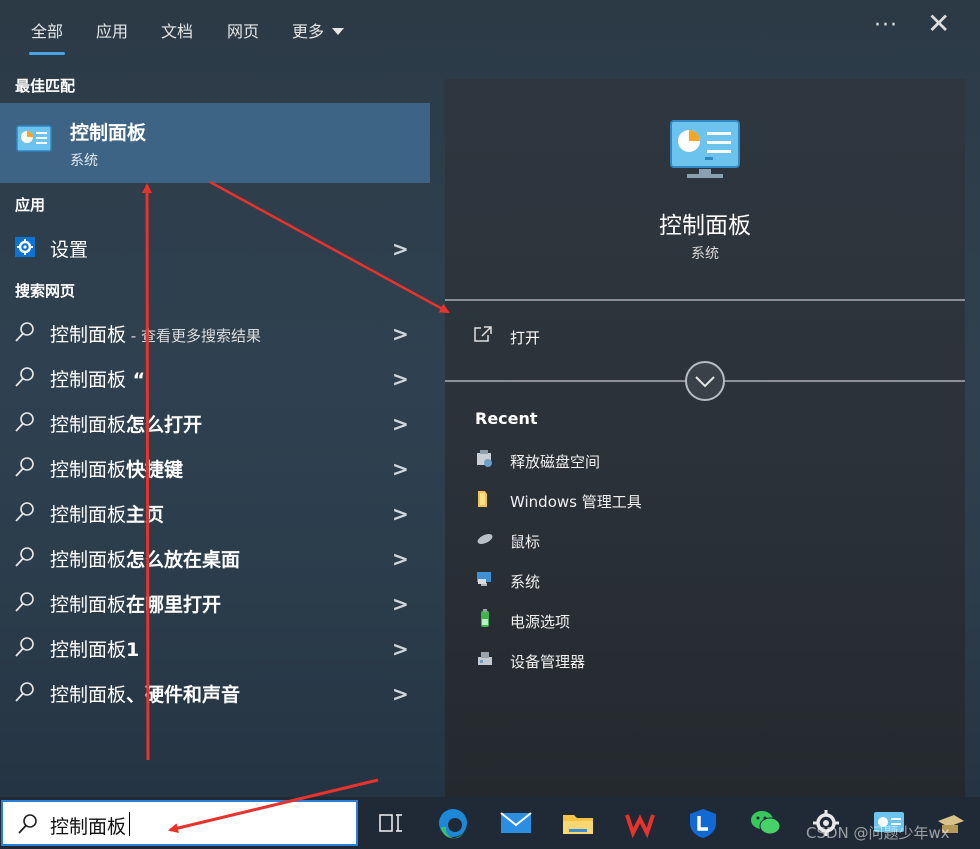  Describe the element at coordinates (30, 205) in the screenshot. I see `apps-heading: 应用` at that location.